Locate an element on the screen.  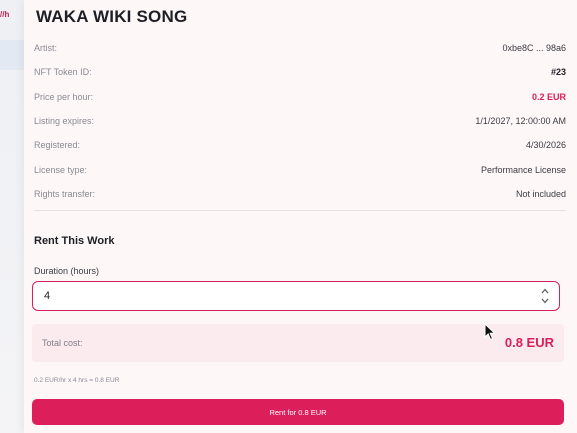
rent-button: Rent for 0.8 EUR is located at coordinates (298, 412).